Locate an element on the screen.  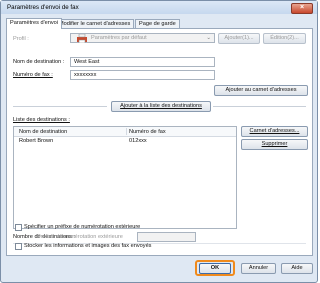
delete-button: Supprimer is located at coordinates (274, 144).